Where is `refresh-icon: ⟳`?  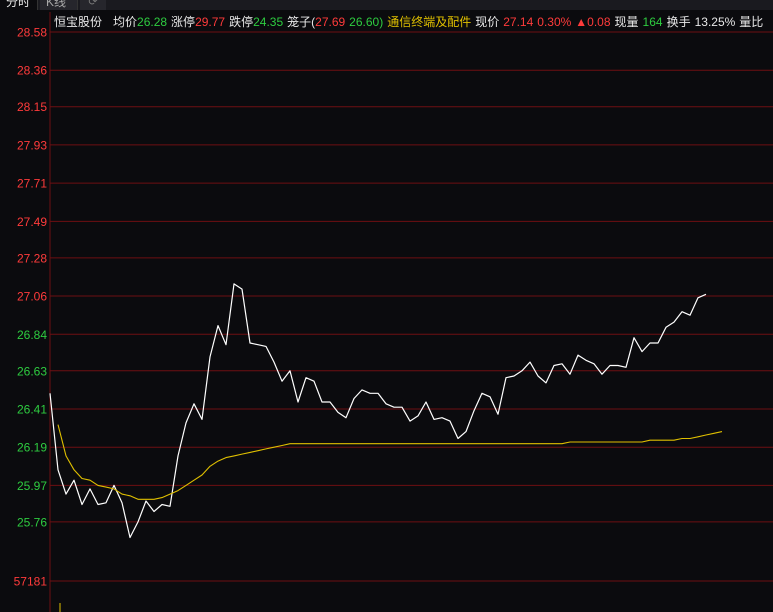 refresh-icon: ⟳ is located at coordinates (93, 5).